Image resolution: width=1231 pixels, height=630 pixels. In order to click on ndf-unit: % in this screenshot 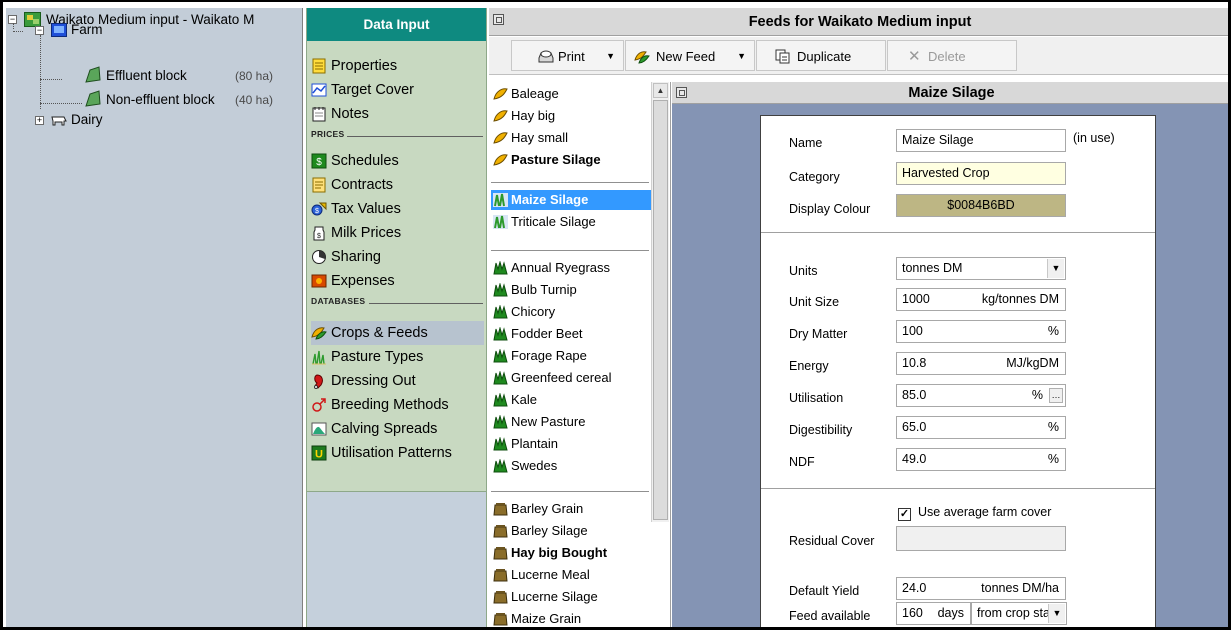, I will do `click(1053, 459)`.